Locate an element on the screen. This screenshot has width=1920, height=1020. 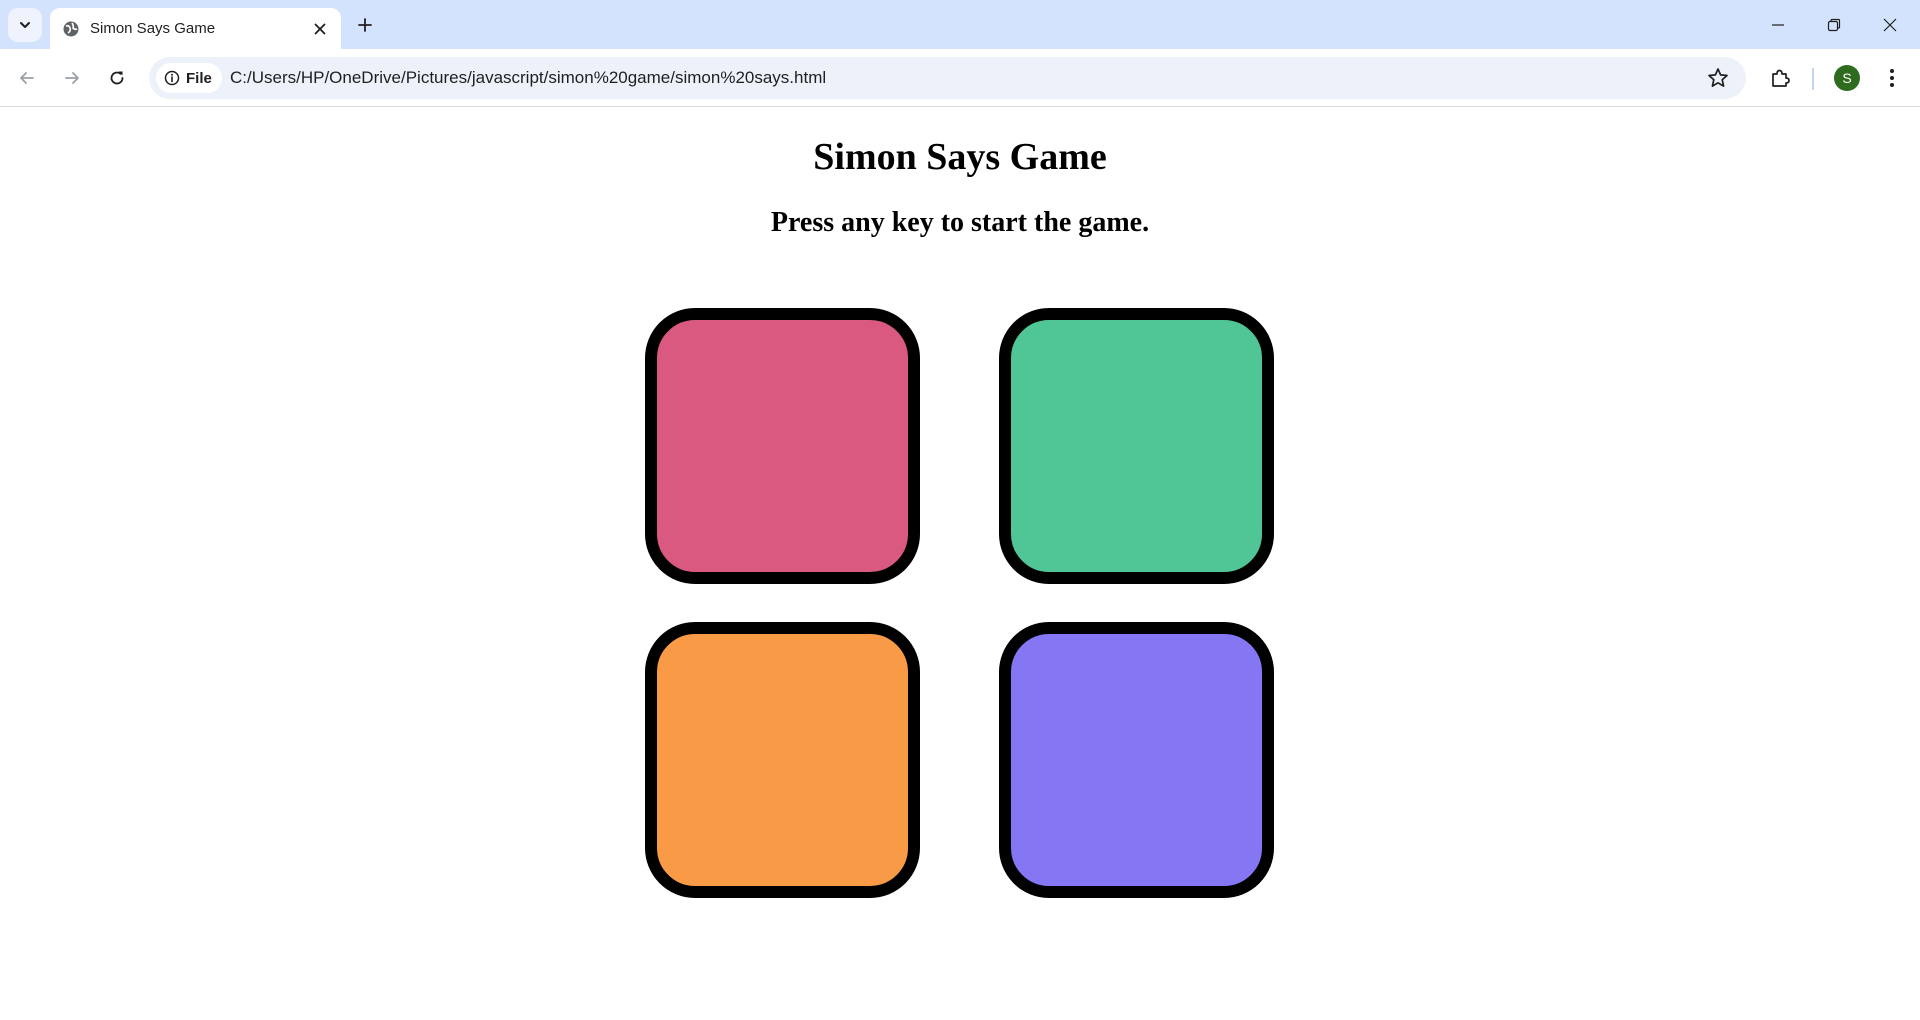
red-button is located at coordinates (782, 446).